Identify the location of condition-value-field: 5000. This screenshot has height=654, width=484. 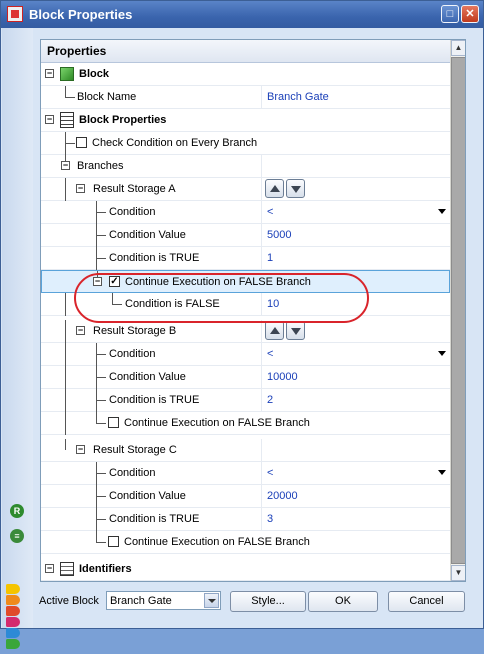
(279, 235).